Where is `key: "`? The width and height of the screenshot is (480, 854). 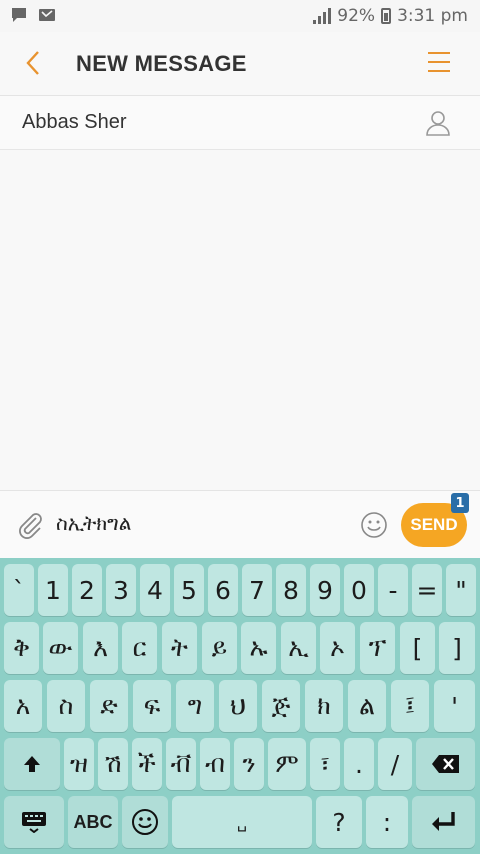
key: " is located at coordinates (461, 590).